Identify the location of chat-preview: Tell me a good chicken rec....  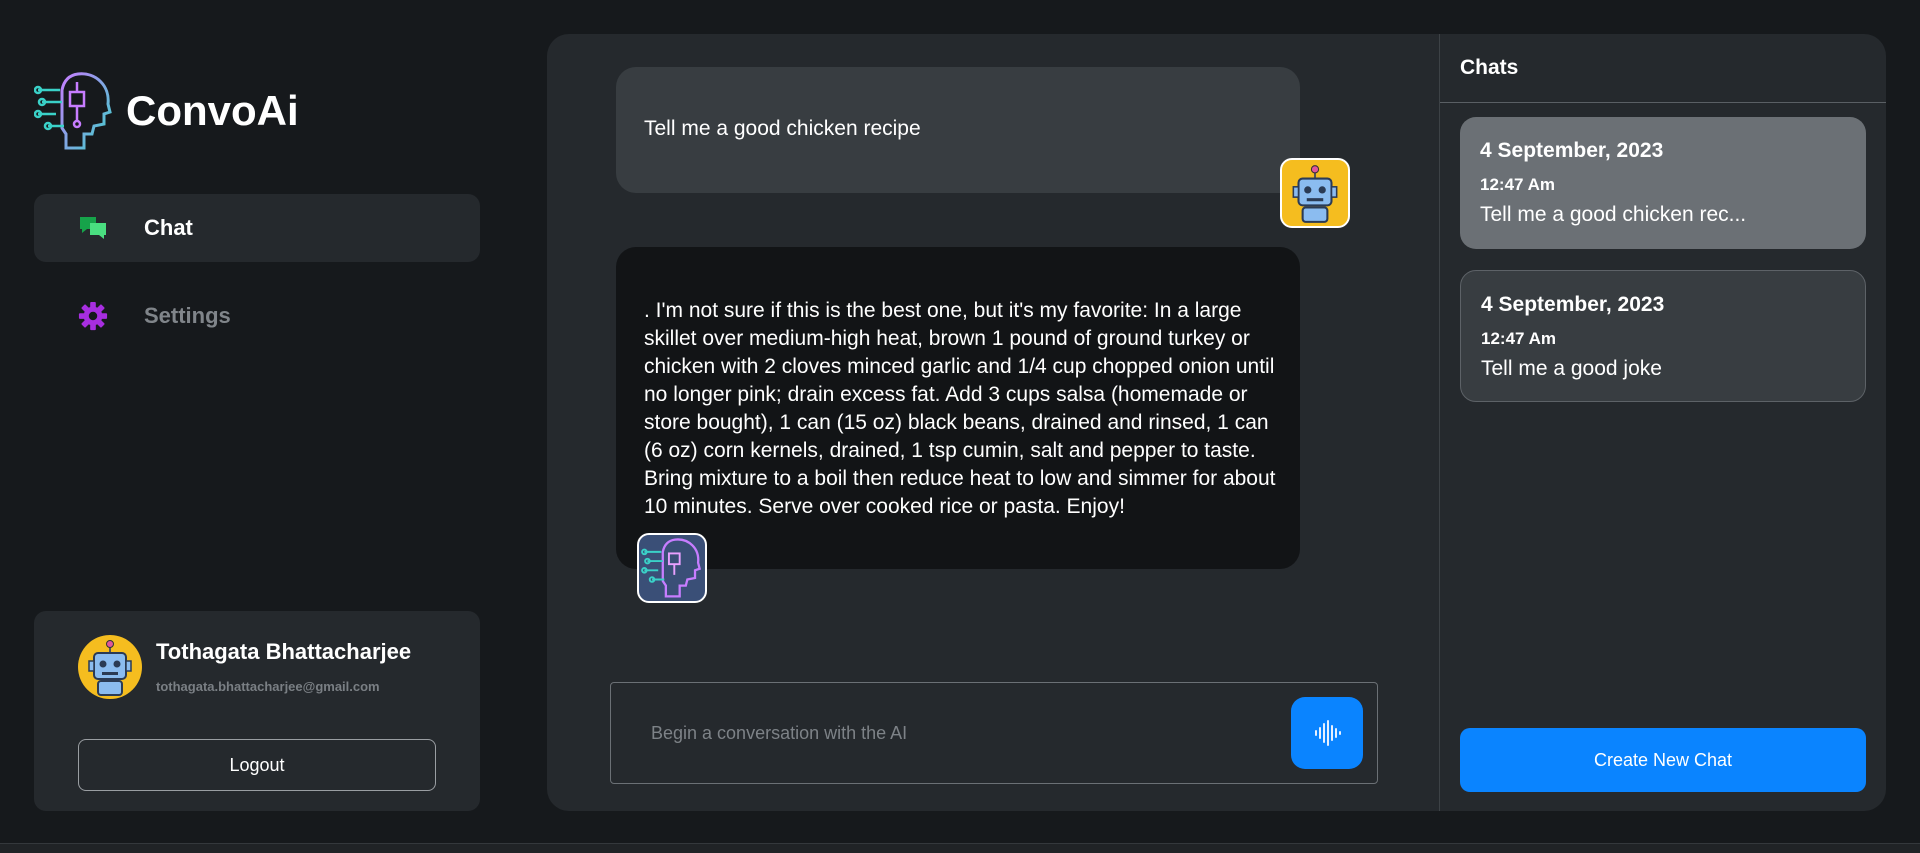
(1613, 214).